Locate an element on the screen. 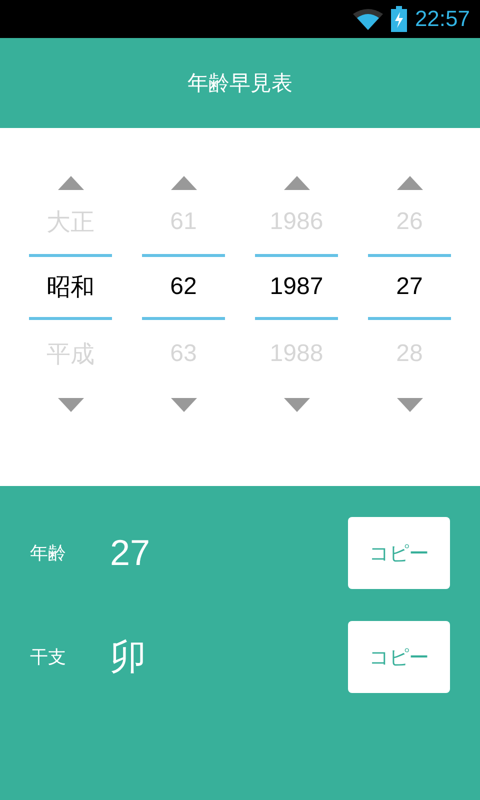 The width and height of the screenshot is (480, 800). selected-value: 1987 is located at coordinates (296, 287).